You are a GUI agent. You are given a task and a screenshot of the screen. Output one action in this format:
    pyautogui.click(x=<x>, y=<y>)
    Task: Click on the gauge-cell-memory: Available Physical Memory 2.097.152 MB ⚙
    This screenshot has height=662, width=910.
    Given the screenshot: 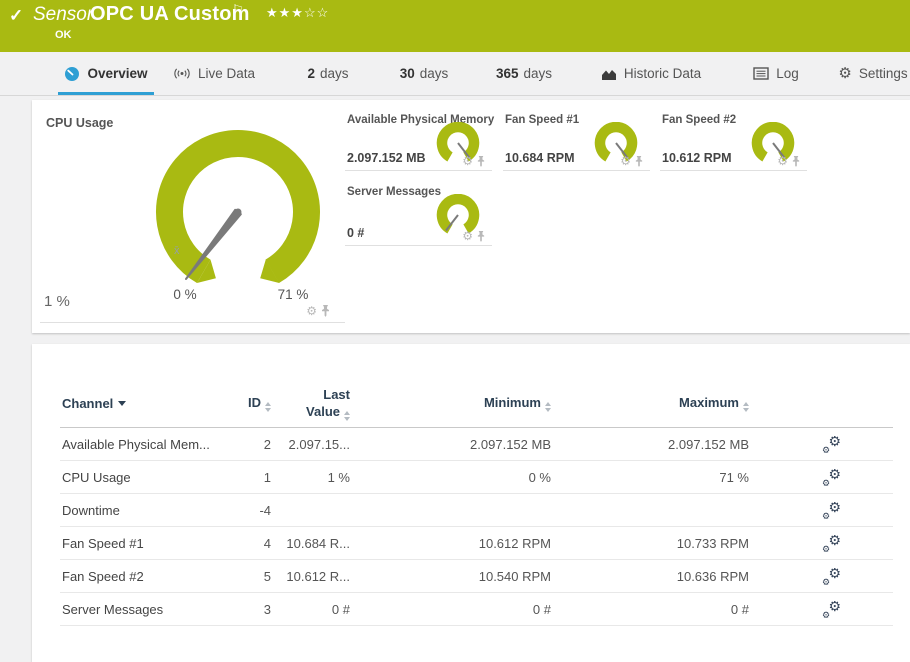 What is the action you would take?
    pyautogui.click(x=419, y=135)
    